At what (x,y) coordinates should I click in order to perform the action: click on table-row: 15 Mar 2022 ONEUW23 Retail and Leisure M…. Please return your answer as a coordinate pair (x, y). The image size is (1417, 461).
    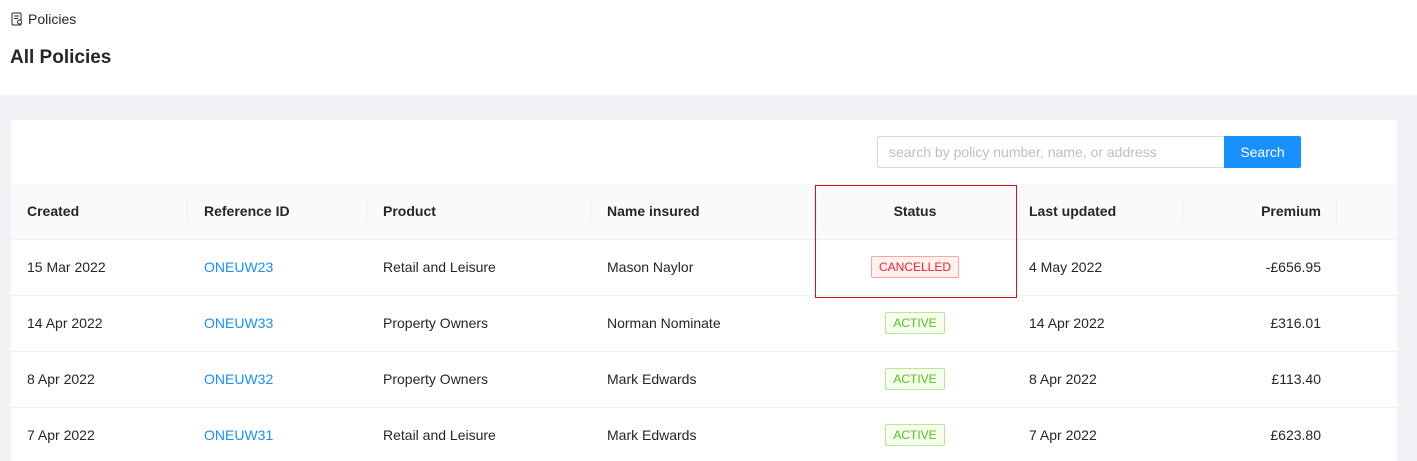
    Looking at the image, I should click on (704, 267).